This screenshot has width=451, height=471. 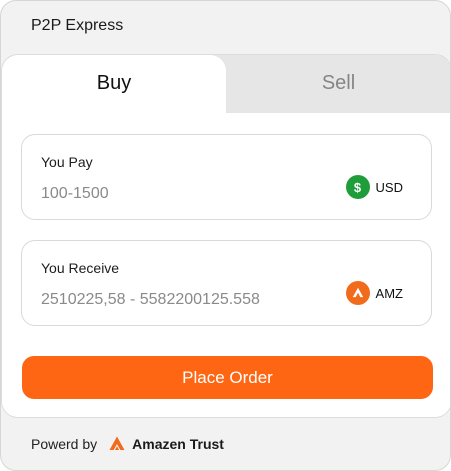 What do you see at coordinates (227, 377) in the screenshot?
I see `place-order-button: Place Order` at bounding box center [227, 377].